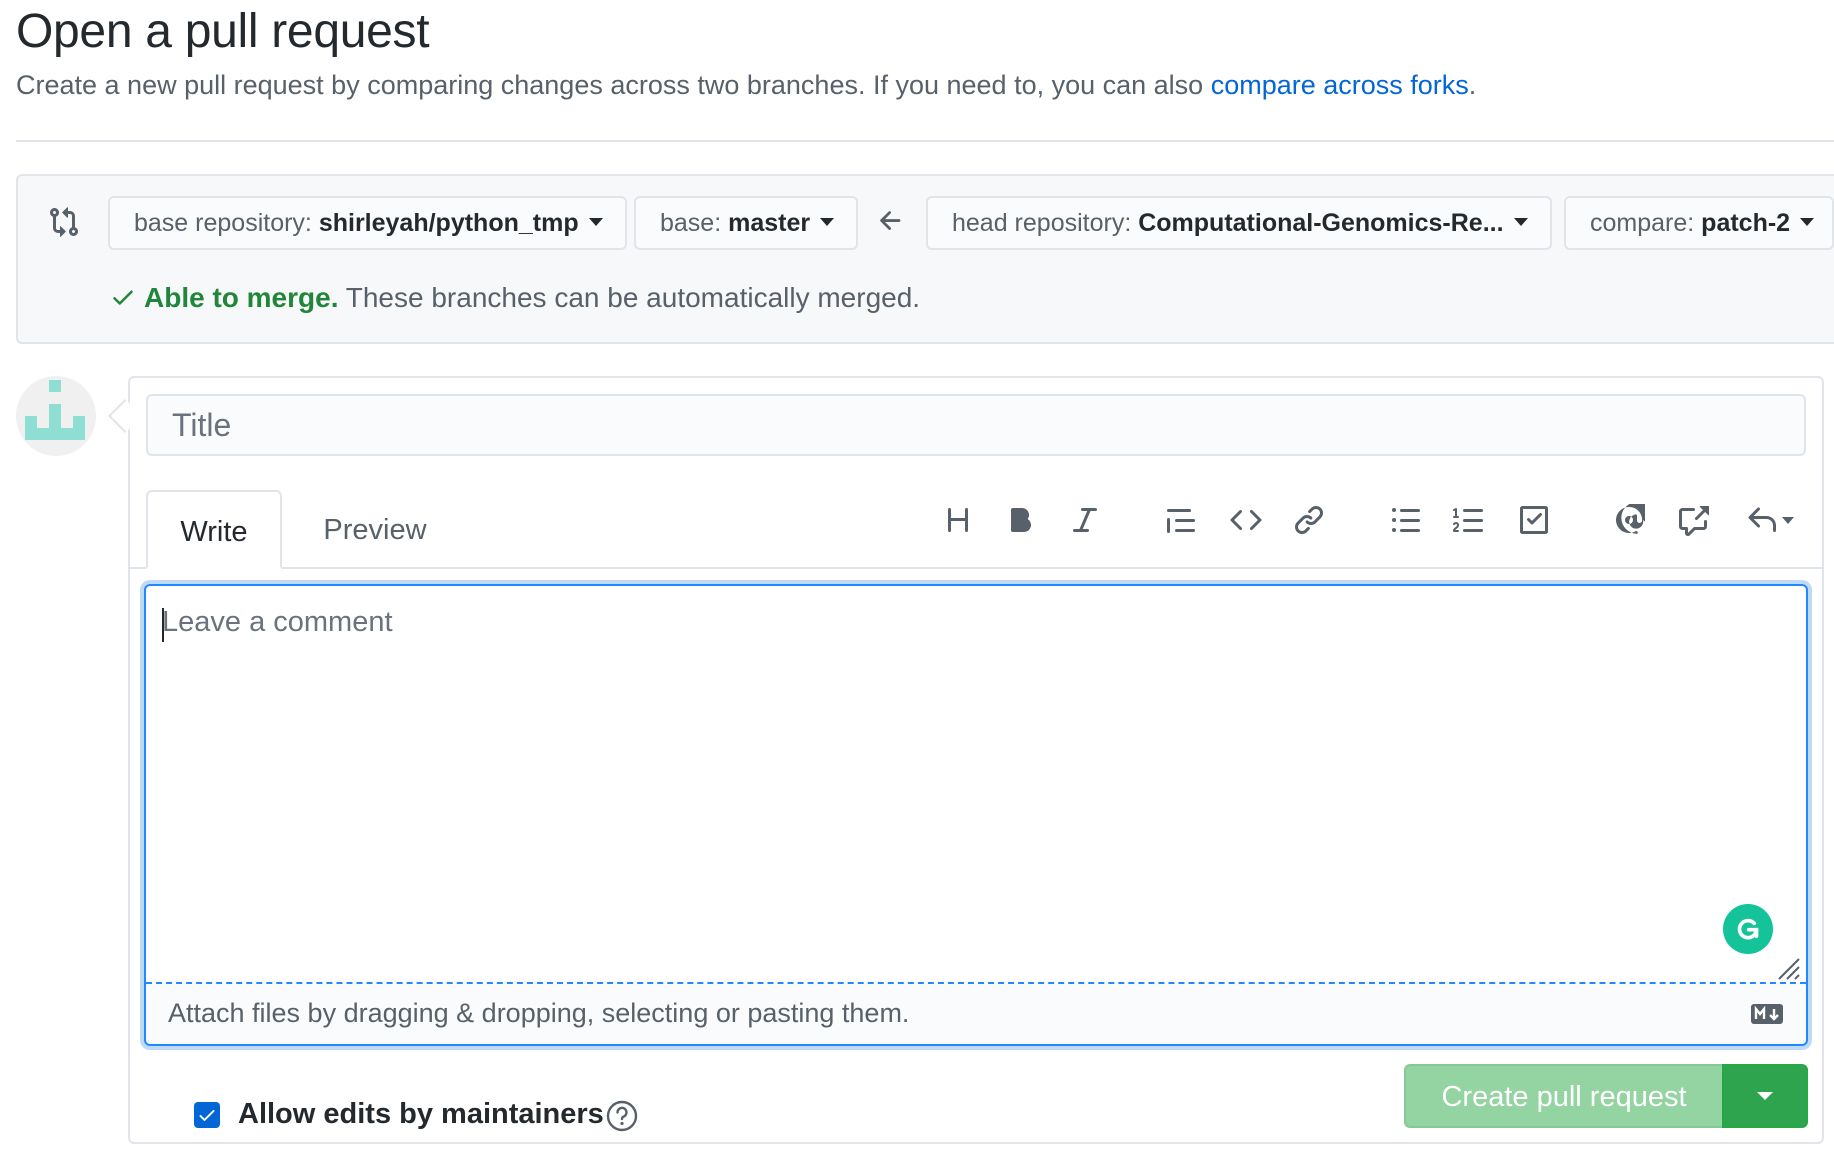 Image resolution: width=1834 pixels, height=1156 pixels. Describe the element at coordinates (1770, 520) in the screenshot. I see `reply-icon` at that location.